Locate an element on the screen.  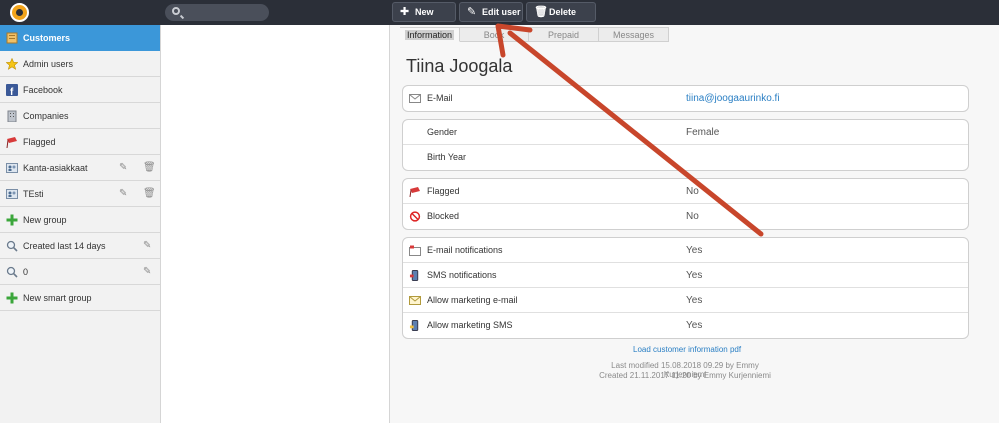
sidebar-item-companies: Companies is located at coordinates (80, 116).